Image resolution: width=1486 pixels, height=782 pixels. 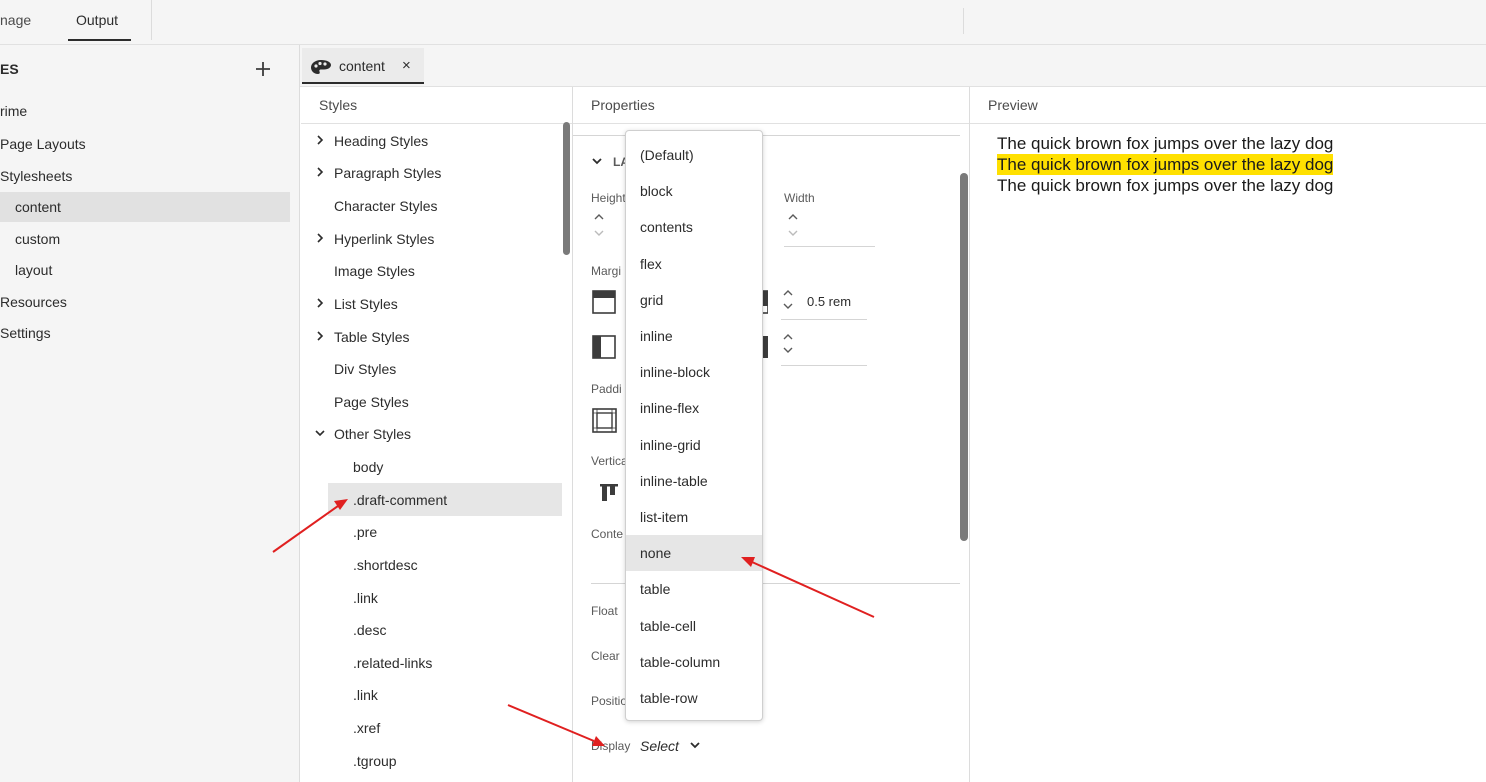 I want to click on clear-label: Clear, so click(x=605, y=656).